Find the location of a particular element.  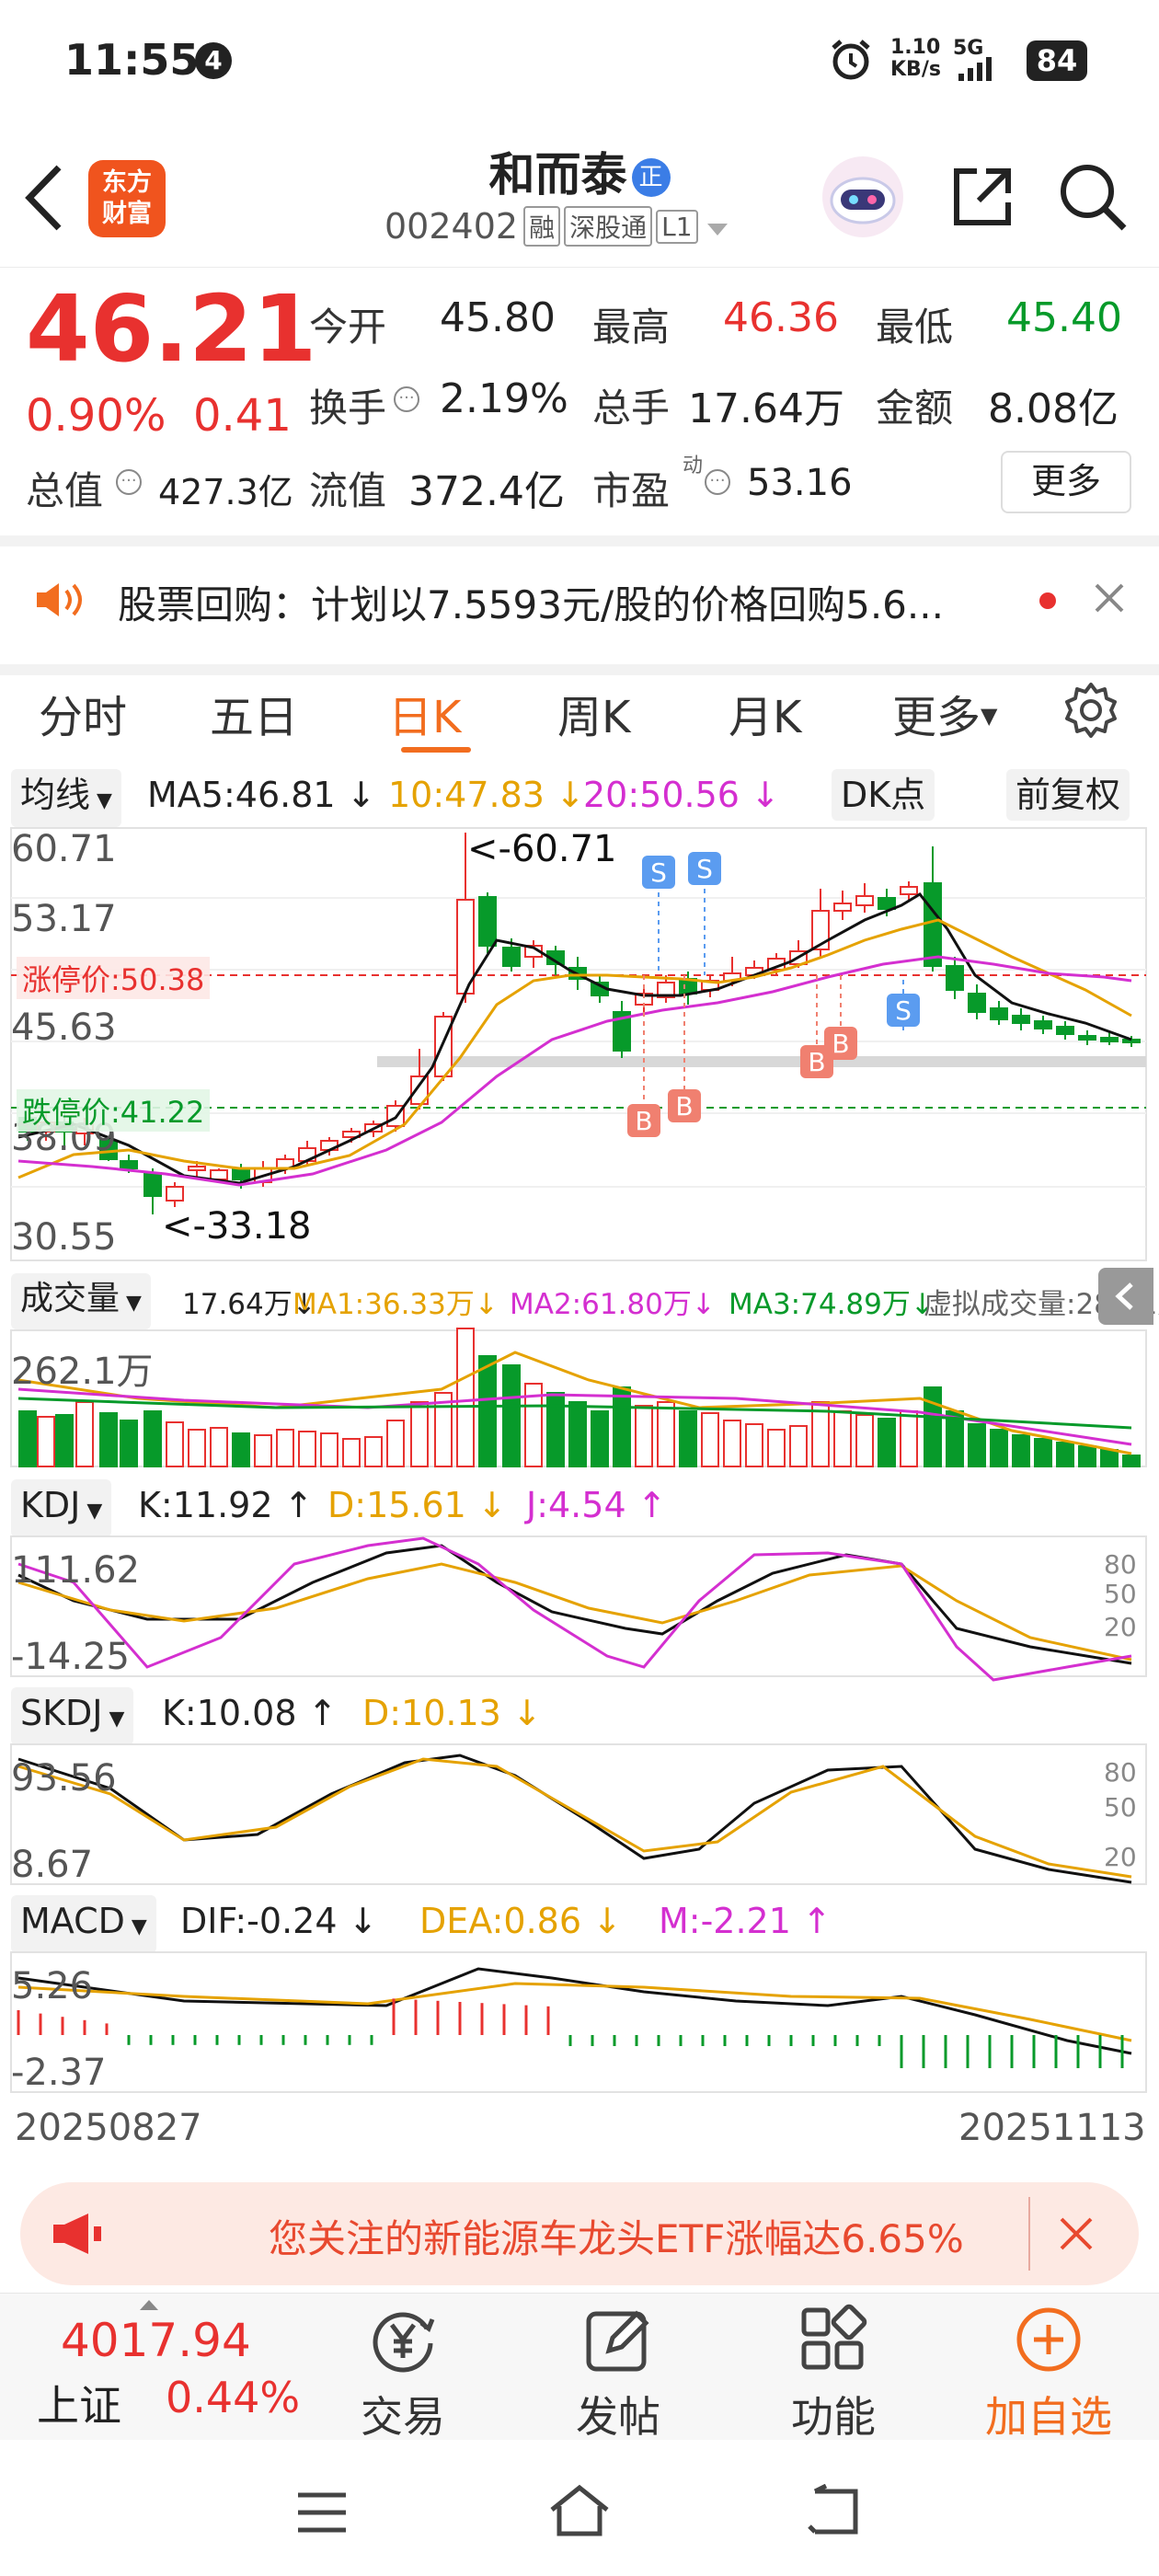

skdj-axis-bottom: 8.67 is located at coordinates (52, 1865).